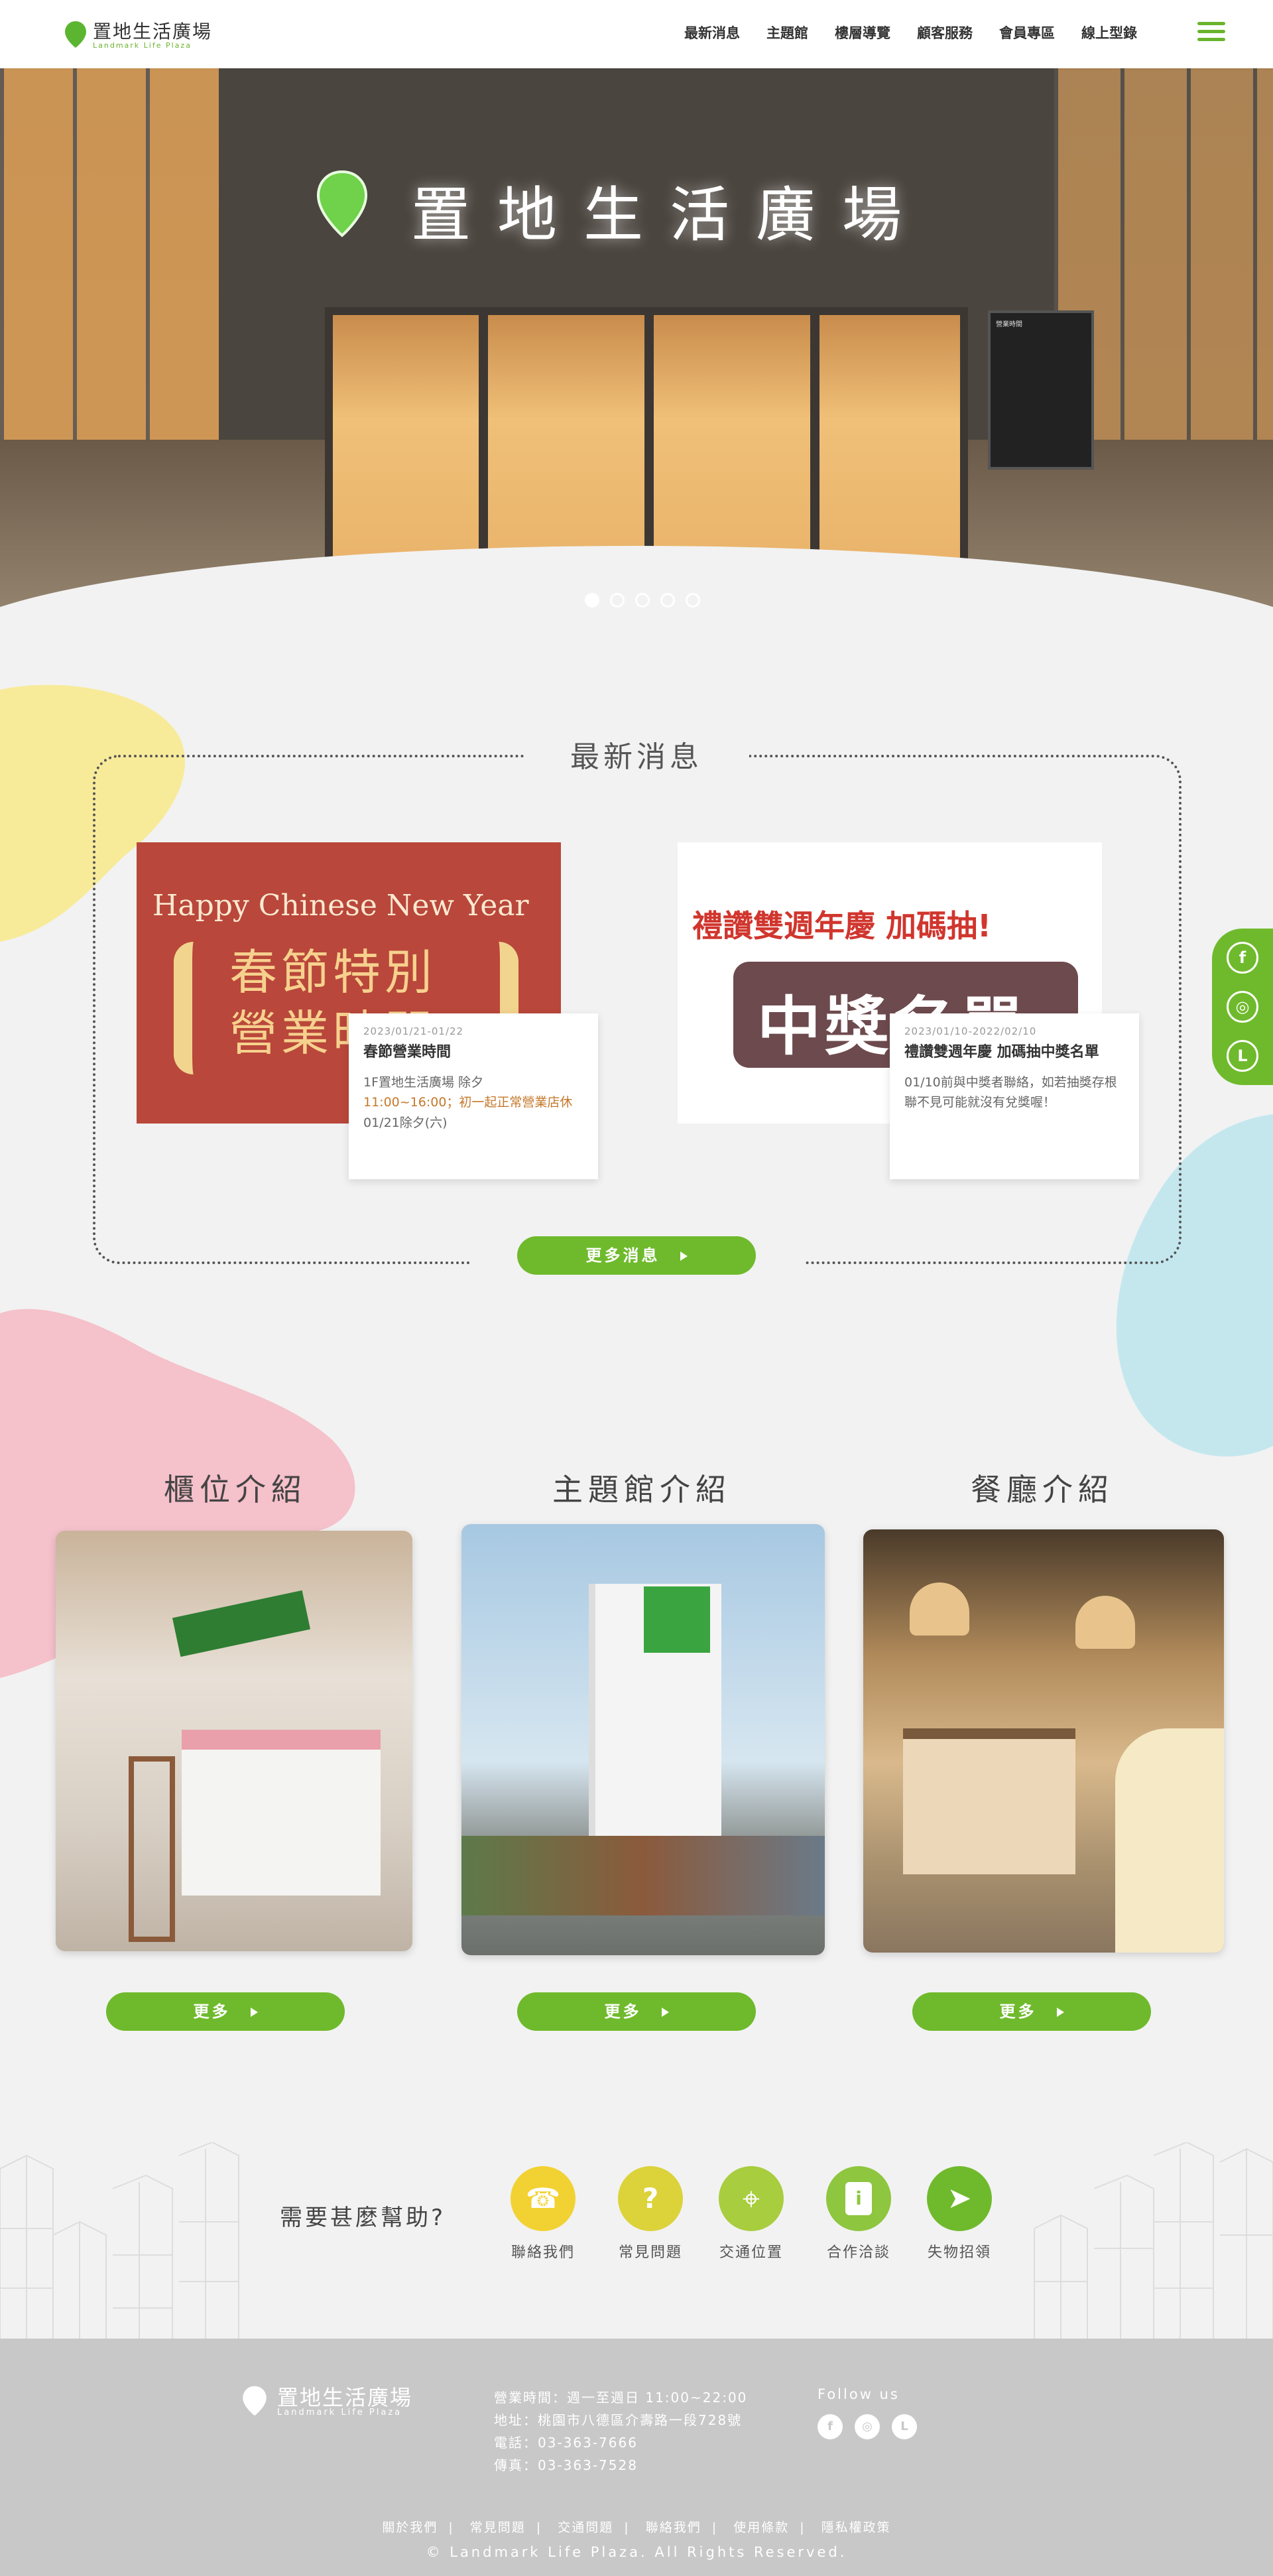 The image size is (1273, 2576). Describe the element at coordinates (712, 33) in the screenshot. I see `nav-news: 最新消息` at that location.